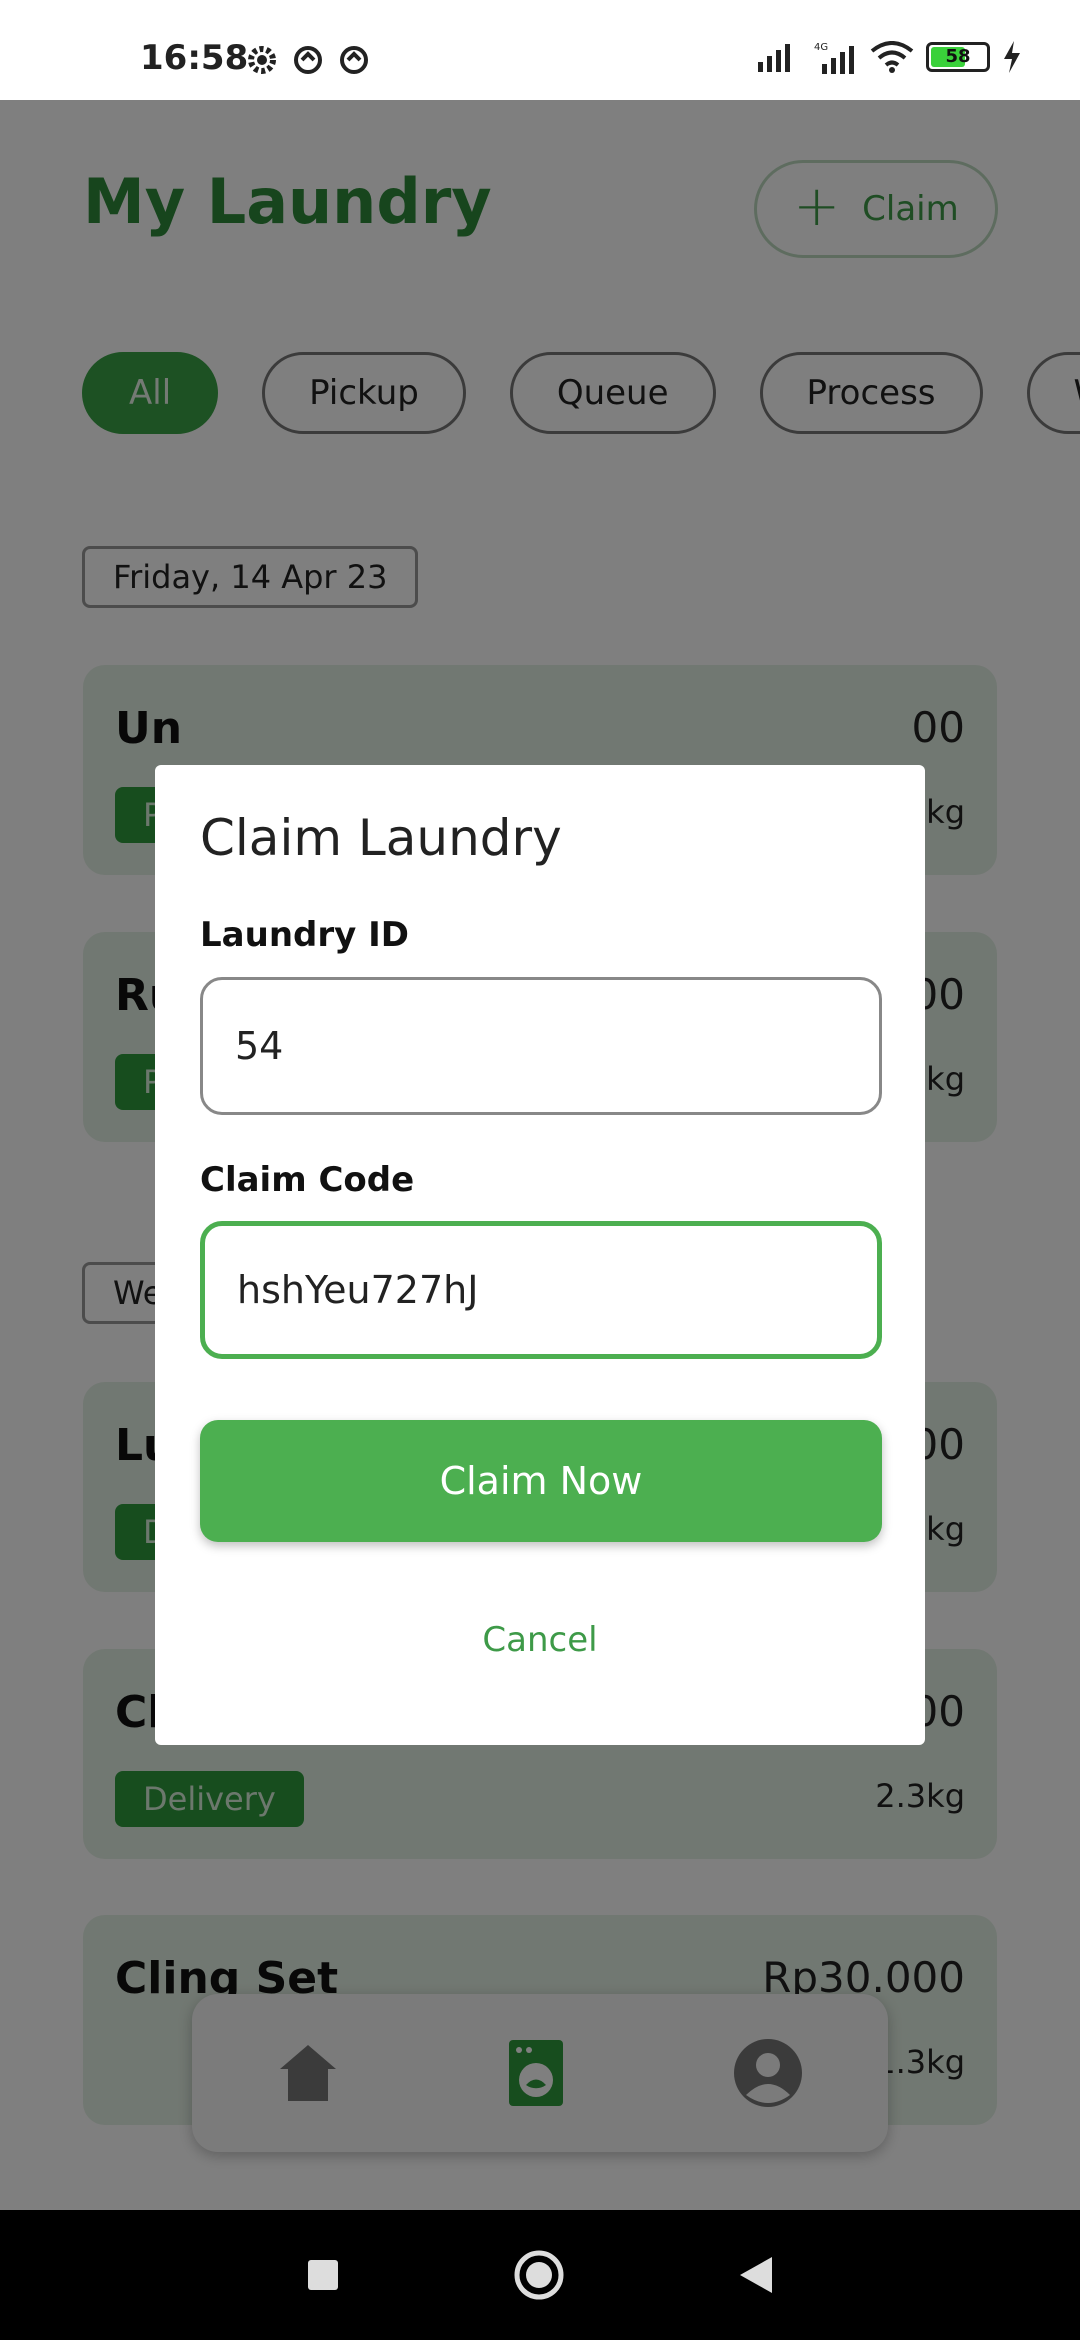 The image size is (1080, 2340). Describe the element at coordinates (323, 2275) in the screenshot. I see `recents-icon` at that location.